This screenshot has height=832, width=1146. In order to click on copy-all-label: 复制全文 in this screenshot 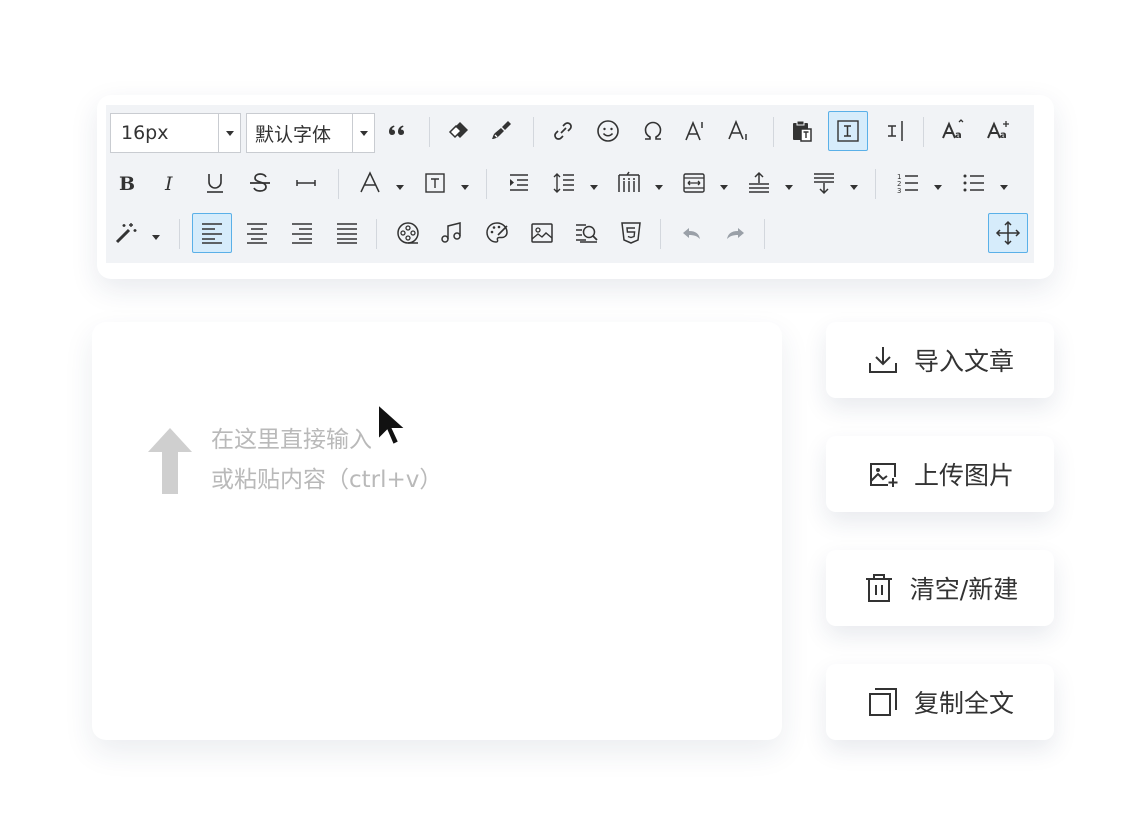, I will do `click(963, 703)`.